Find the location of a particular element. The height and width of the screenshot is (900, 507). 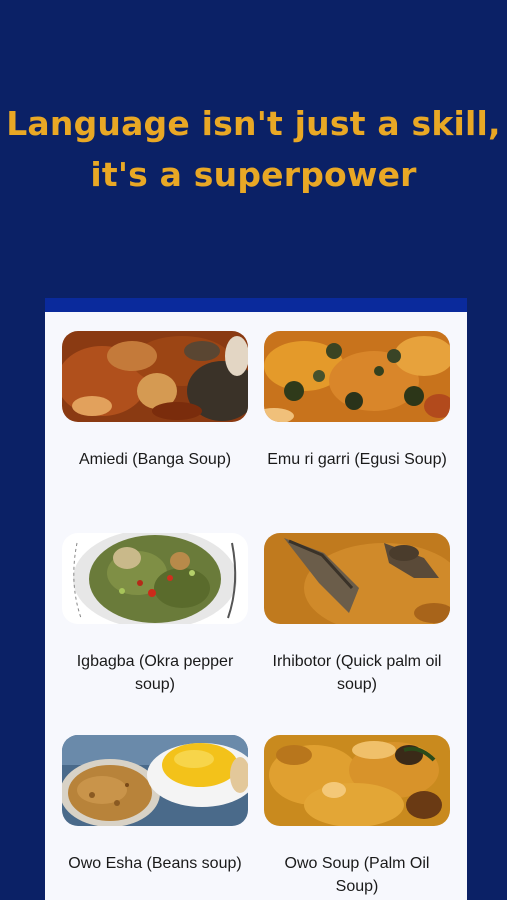

okra-pepper-soup-image is located at coordinates (155, 578).